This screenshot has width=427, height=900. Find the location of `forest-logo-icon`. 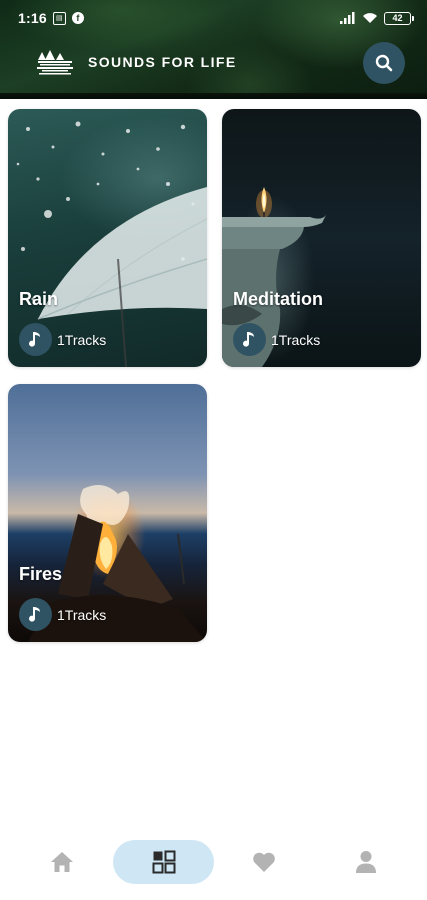

forest-logo-icon is located at coordinates (55, 62).